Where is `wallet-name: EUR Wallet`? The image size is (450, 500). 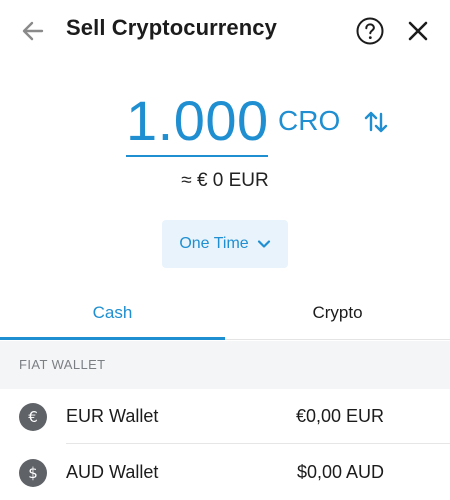 wallet-name: EUR Wallet is located at coordinates (112, 416).